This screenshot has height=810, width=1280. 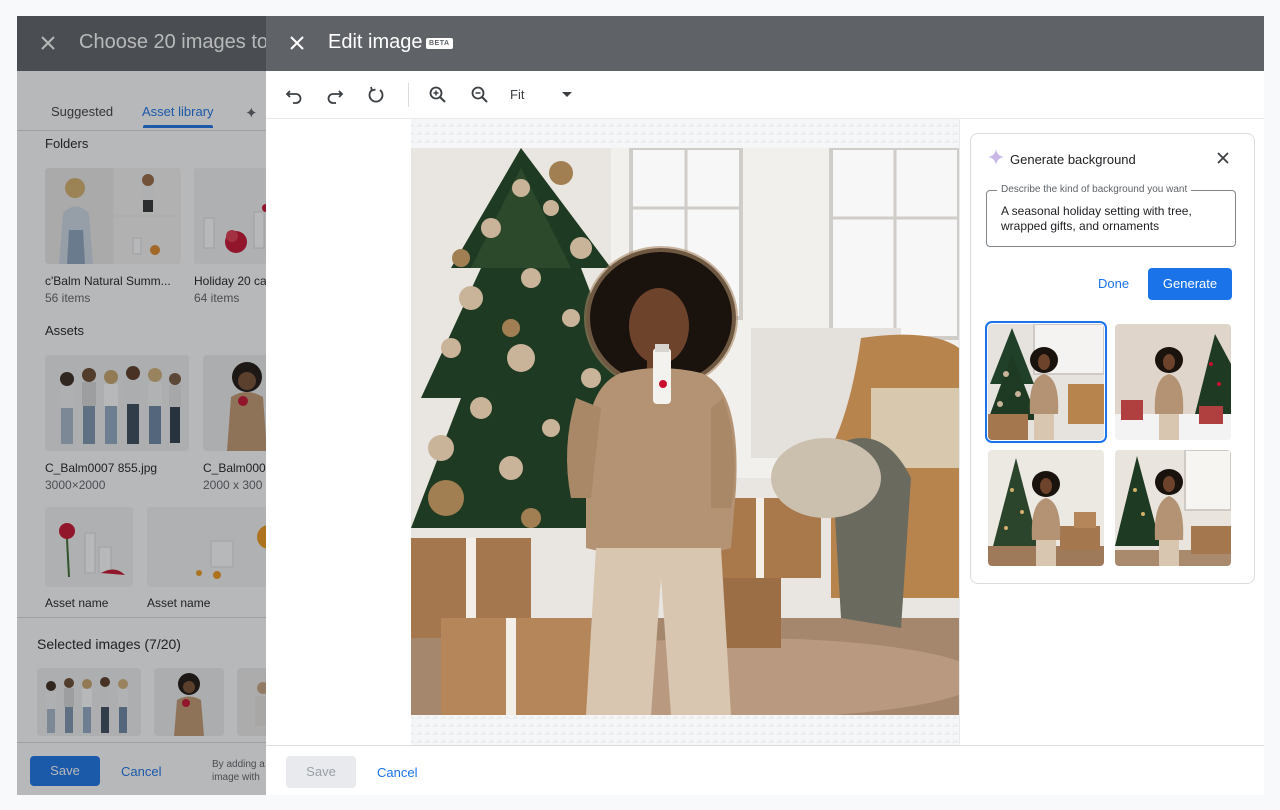 What do you see at coordinates (765, 43) in the screenshot?
I see `dialog-header: Edit image BETA` at bounding box center [765, 43].